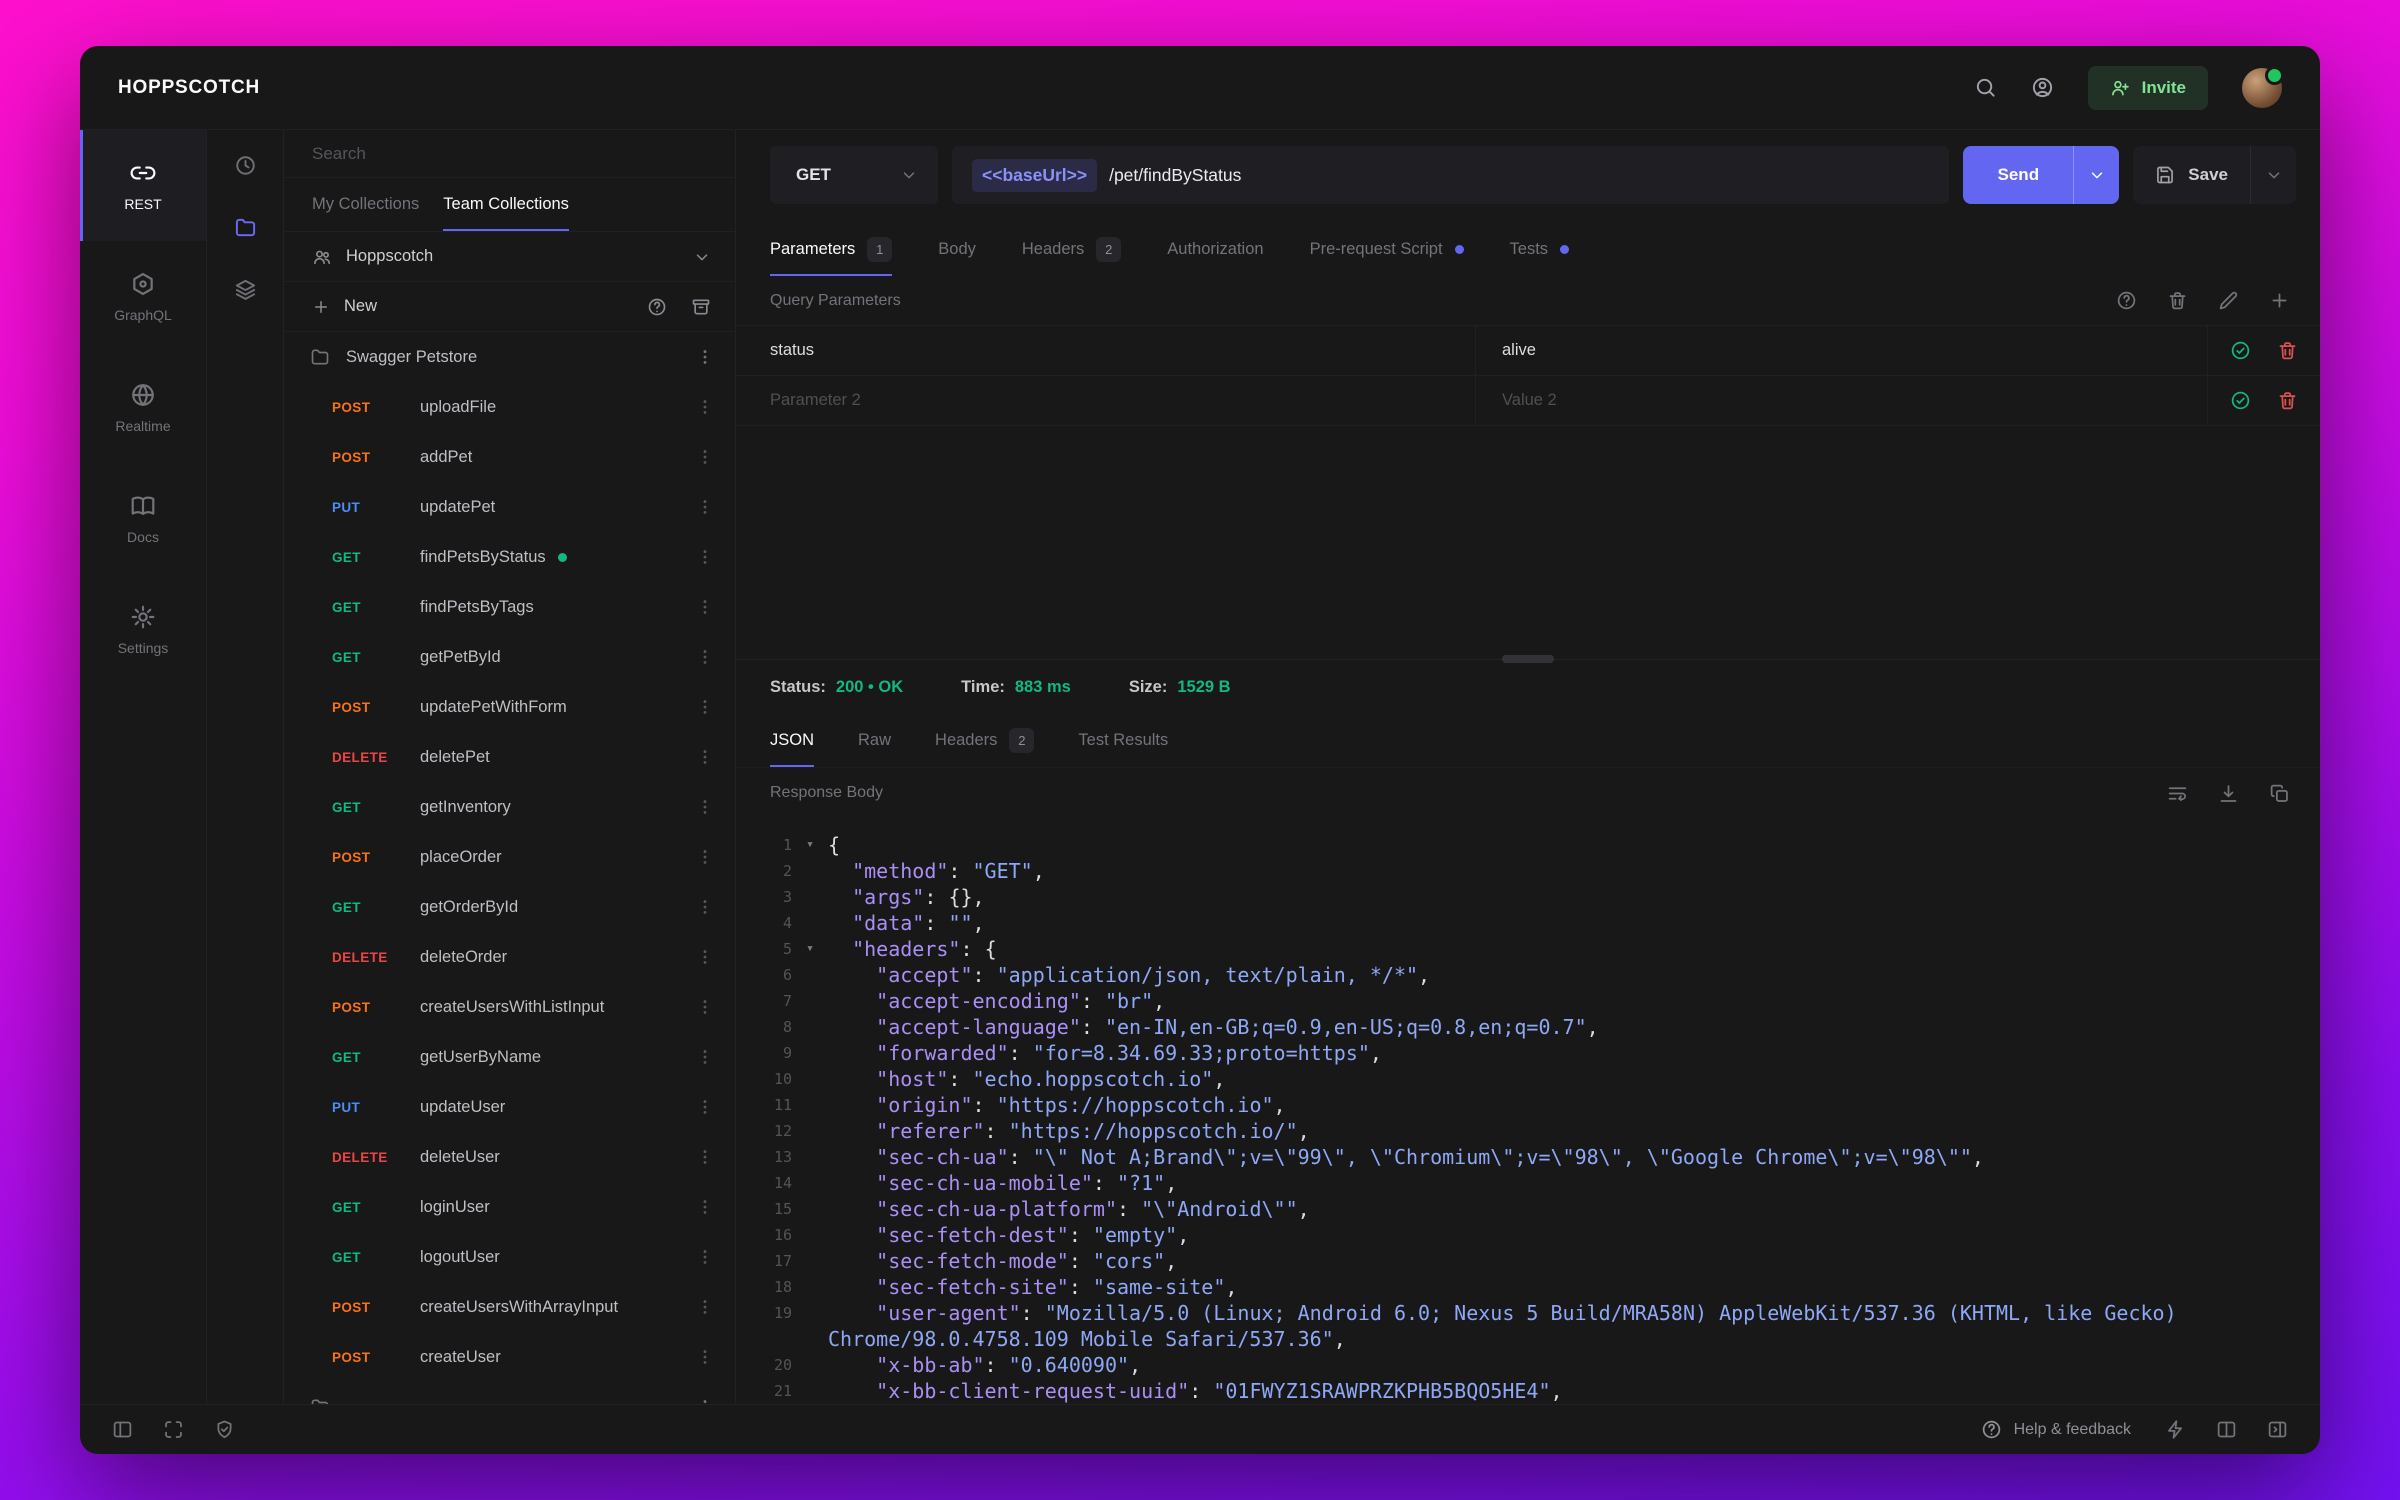 Image resolution: width=2400 pixels, height=1500 pixels. I want to click on param-value-input: Value 2, so click(1842, 400).